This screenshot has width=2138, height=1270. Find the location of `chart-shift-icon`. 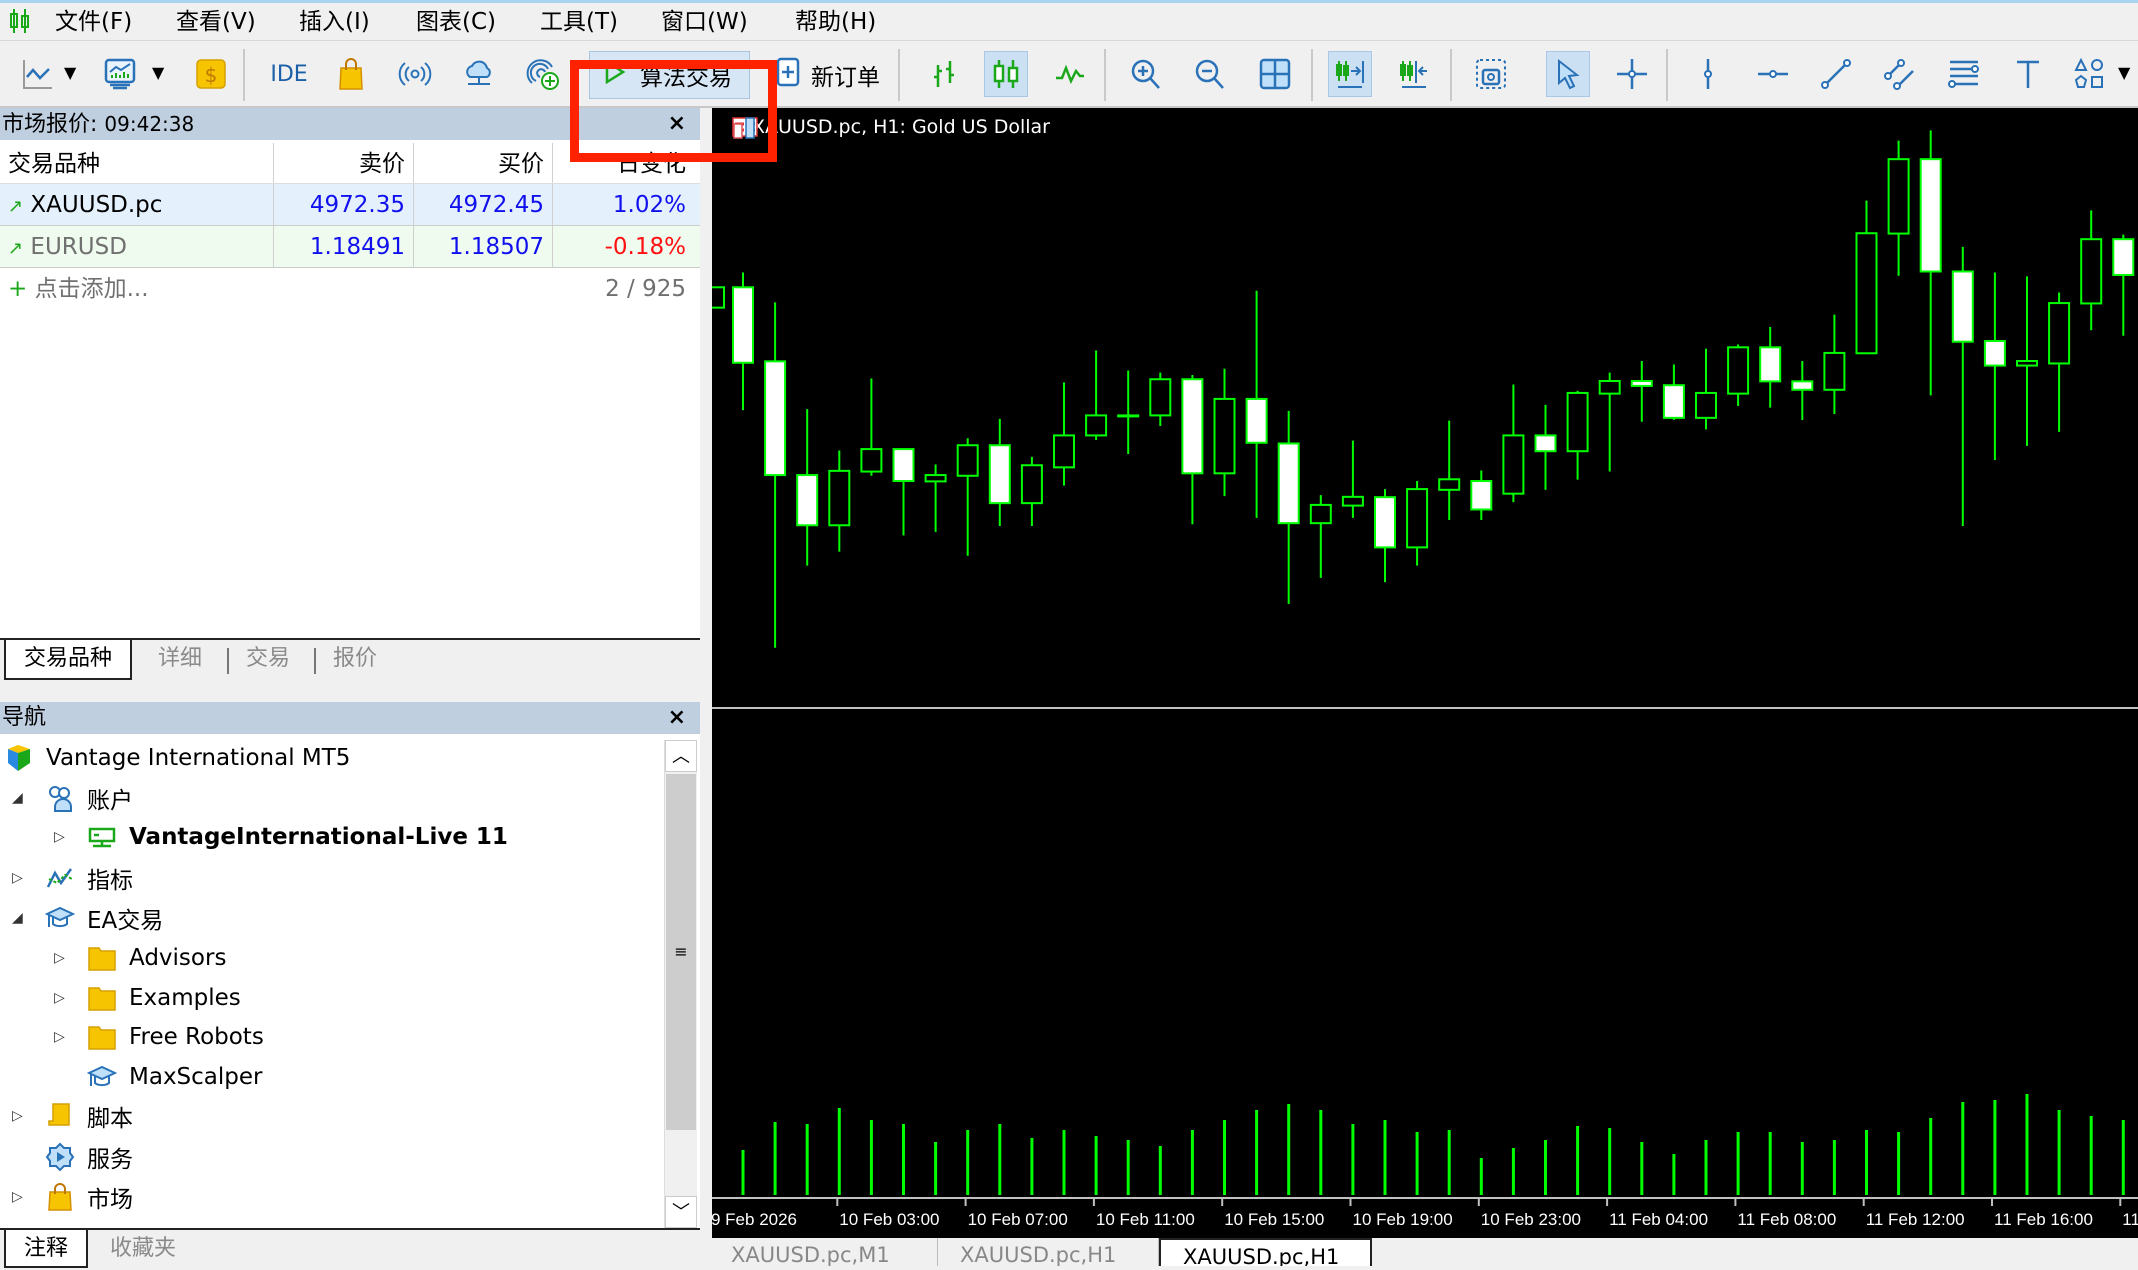

chart-shift-icon is located at coordinates (1414, 74).